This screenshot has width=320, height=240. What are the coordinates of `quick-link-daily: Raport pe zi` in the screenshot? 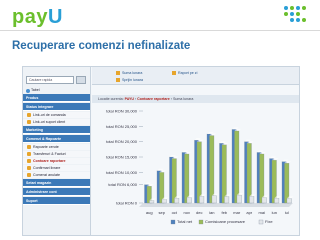 It's located at (184, 73).